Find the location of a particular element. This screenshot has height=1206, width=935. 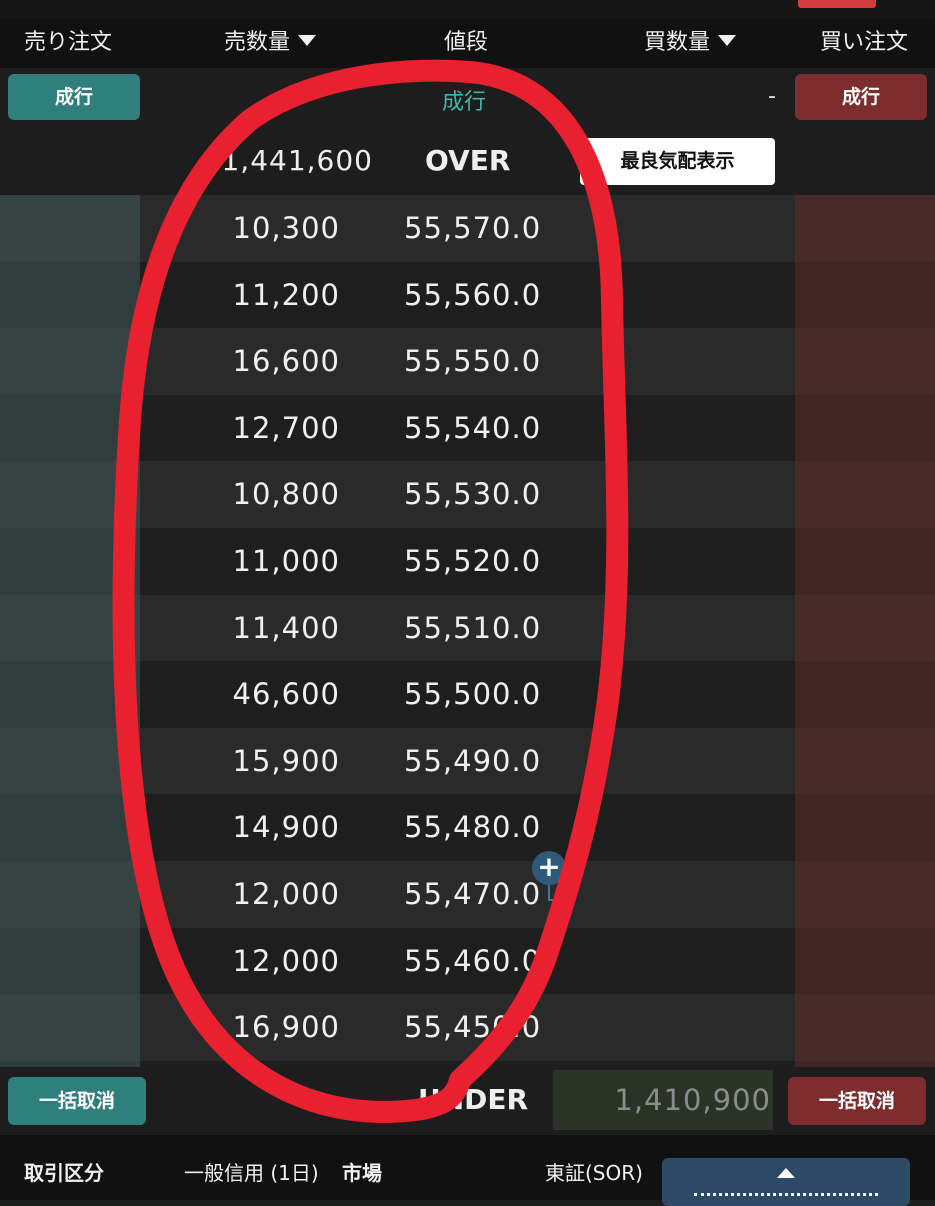

sell-qty-cell: 10,800 is located at coordinates (286, 494).